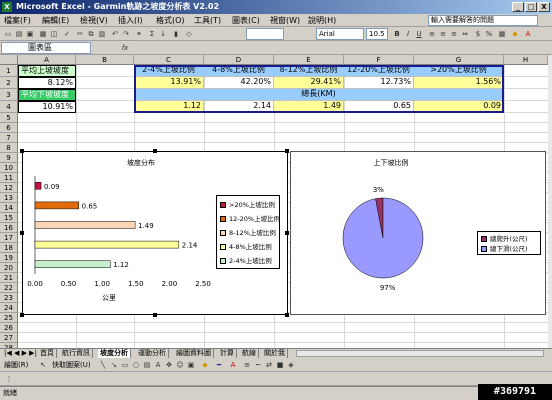 This screenshot has width=552, height=400. Describe the element at coordinates (47, 83) in the screenshot. I see `cell-a2: 8.12%` at that location.